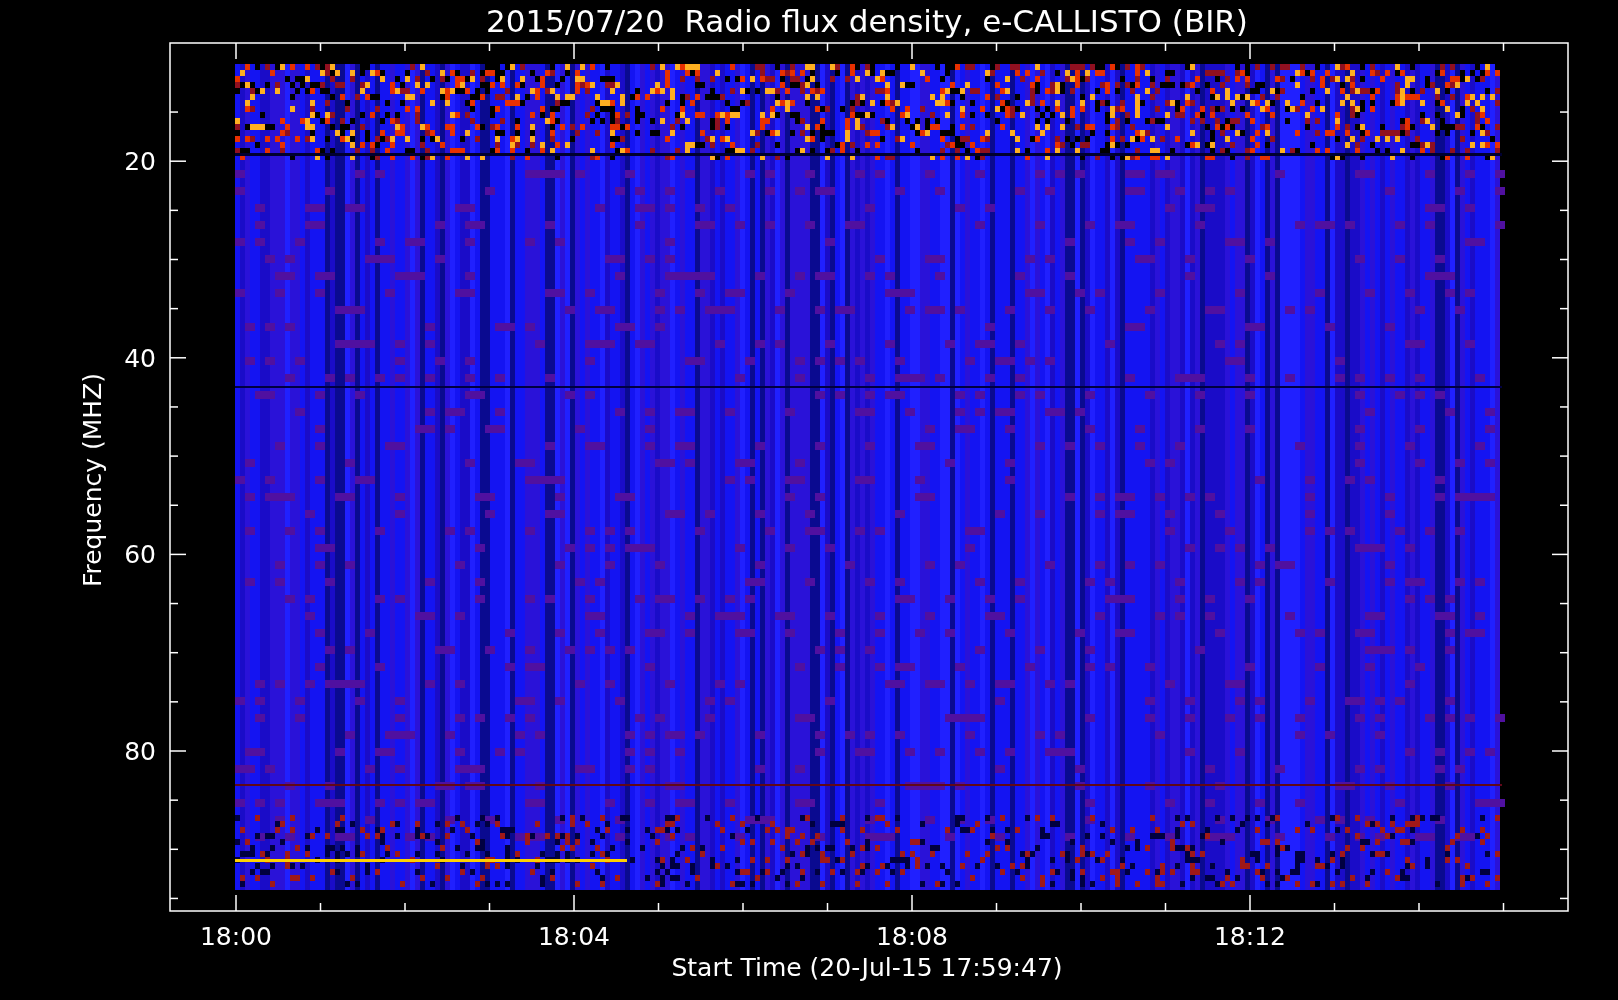  What do you see at coordinates (867, 967) in the screenshot?
I see `x-axis-label: Start Time (20-Jul-15 17:59:47)` at bounding box center [867, 967].